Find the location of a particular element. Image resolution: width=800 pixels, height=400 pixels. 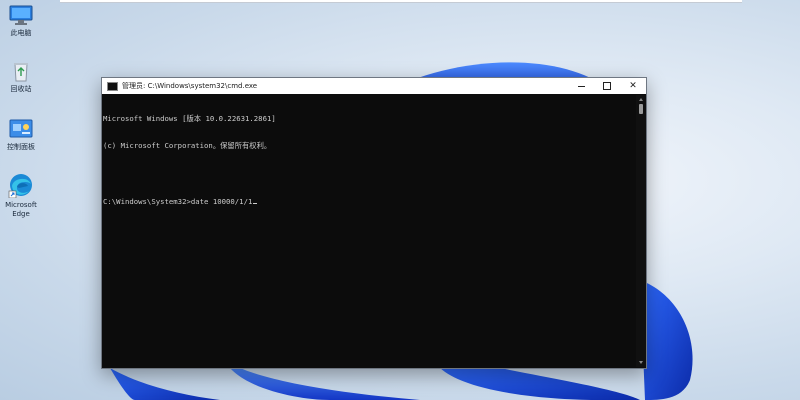

minimize-button is located at coordinates (581, 86).